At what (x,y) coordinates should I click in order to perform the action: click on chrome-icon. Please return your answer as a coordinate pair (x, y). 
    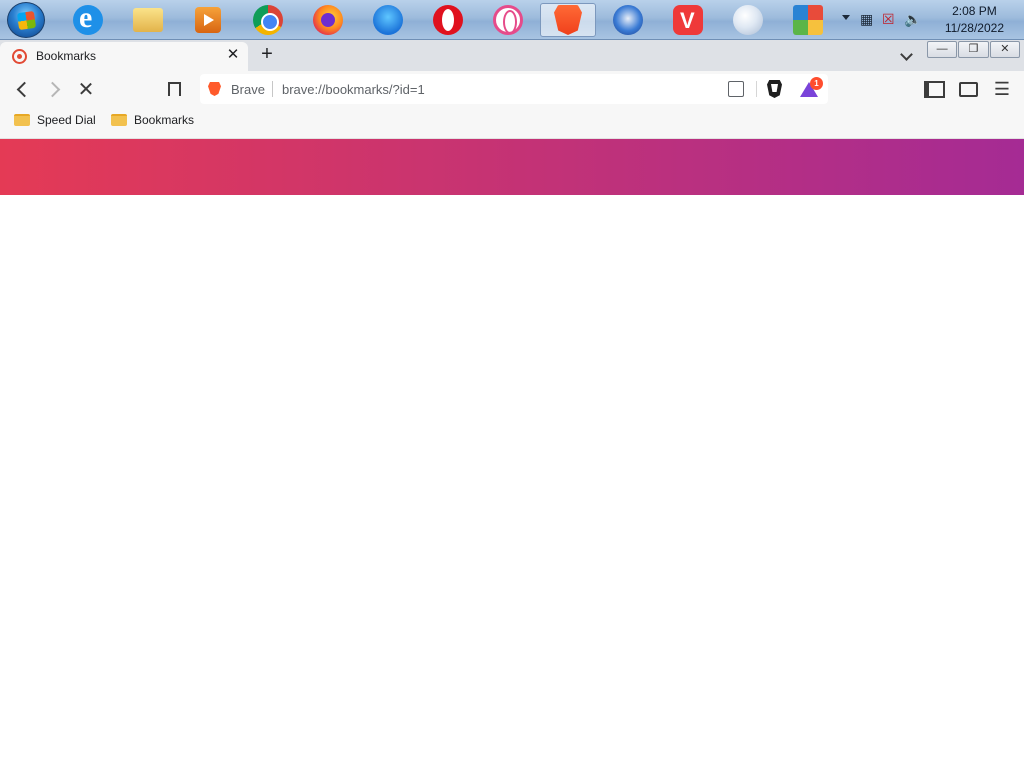
    Looking at the image, I should click on (268, 20).